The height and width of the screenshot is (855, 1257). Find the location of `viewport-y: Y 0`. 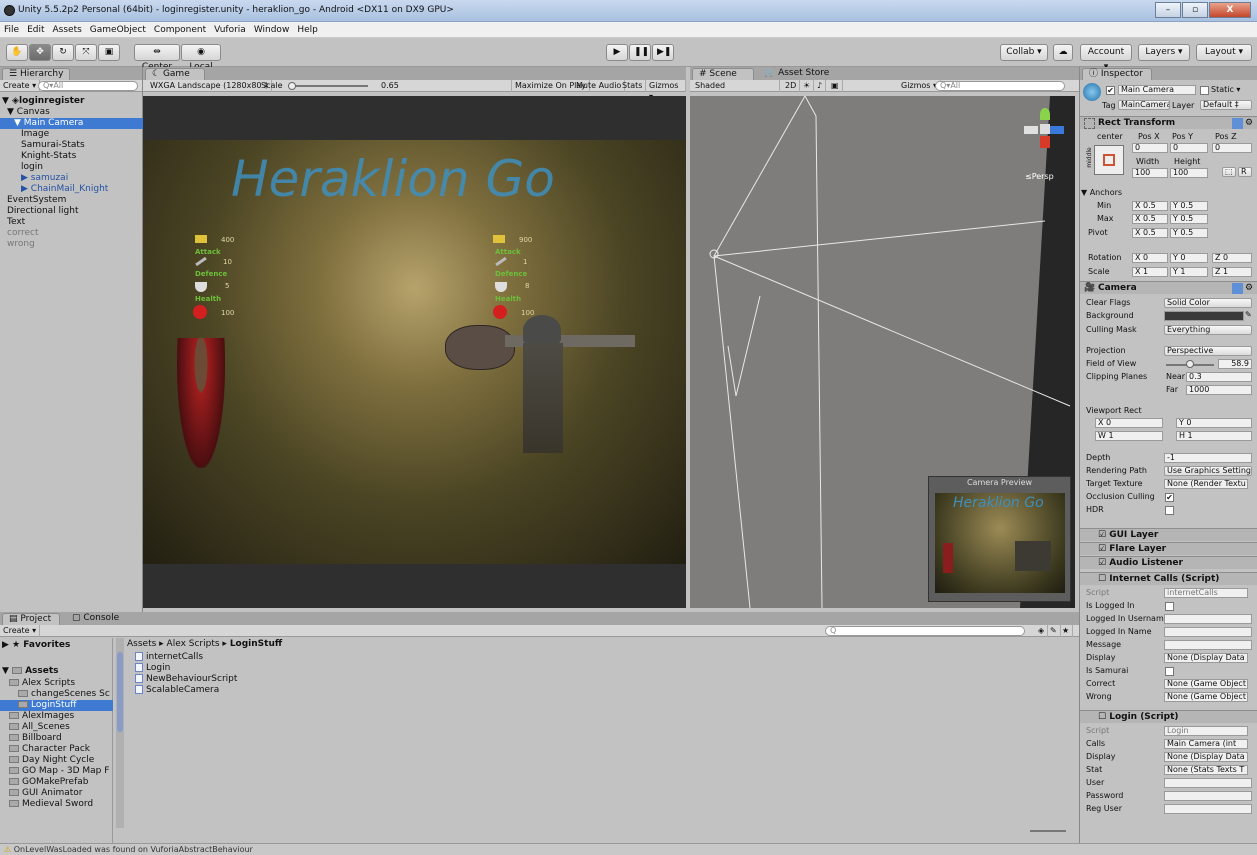

viewport-y: Y 0 is located at coordinates (1214, 423).